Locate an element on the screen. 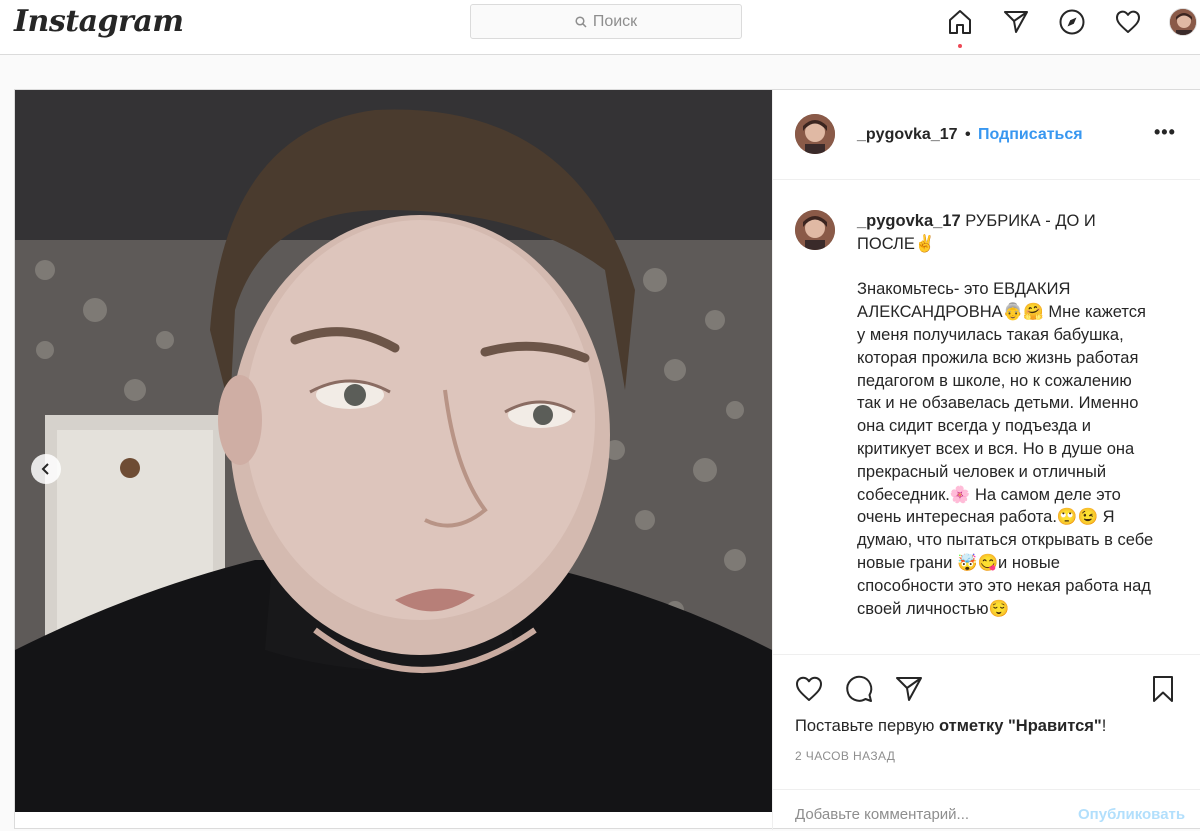  instagram-logo: Instagram is located at coordinates (99, 21).